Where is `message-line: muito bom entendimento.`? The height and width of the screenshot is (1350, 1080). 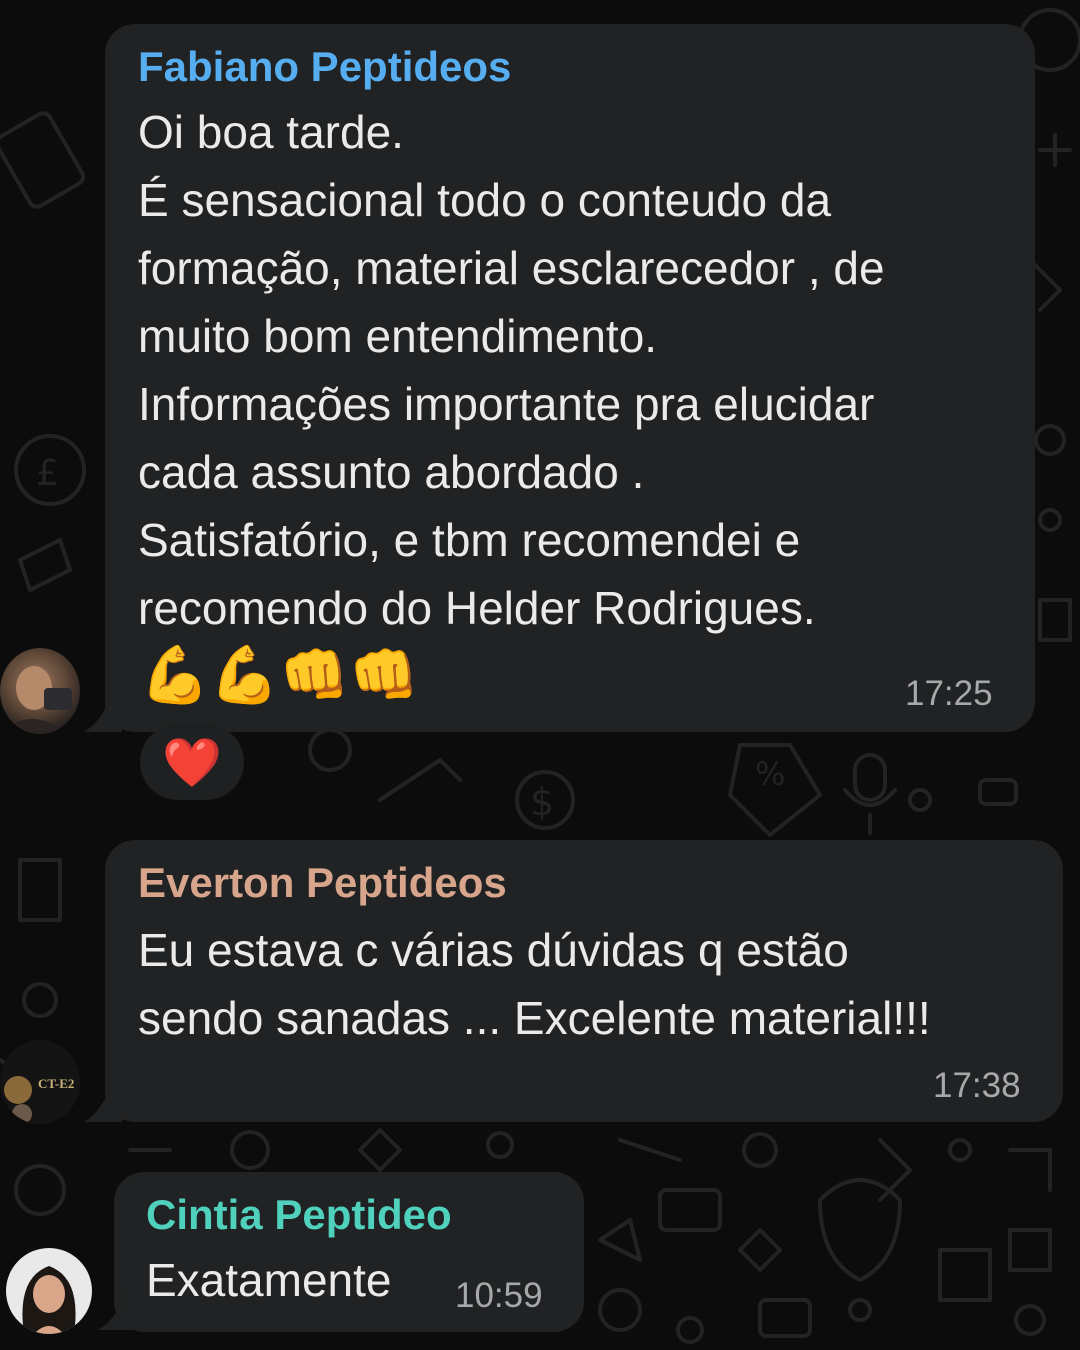 message-line: muito bom entendimento. is located at coordinates (398, 336).